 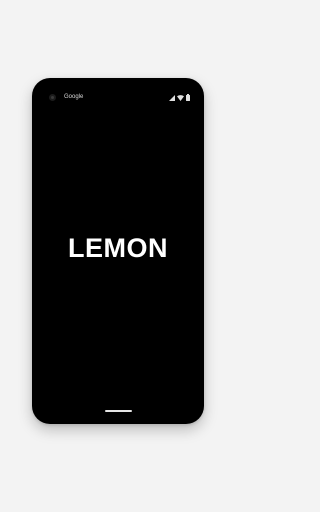 I want to click on wifi-icon, so click(x=180, y=97).